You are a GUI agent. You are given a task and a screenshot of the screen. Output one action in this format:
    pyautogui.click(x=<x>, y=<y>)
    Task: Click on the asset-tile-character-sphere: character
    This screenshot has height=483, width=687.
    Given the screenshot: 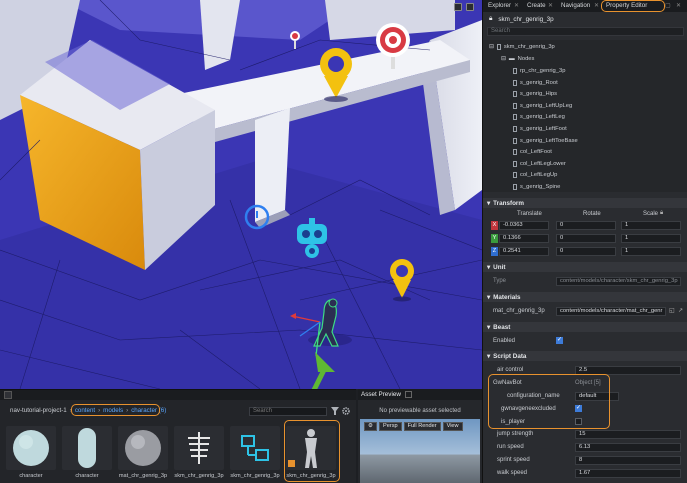 What is the action you would take?
    pyautogui.click(x=31, y=454)
    